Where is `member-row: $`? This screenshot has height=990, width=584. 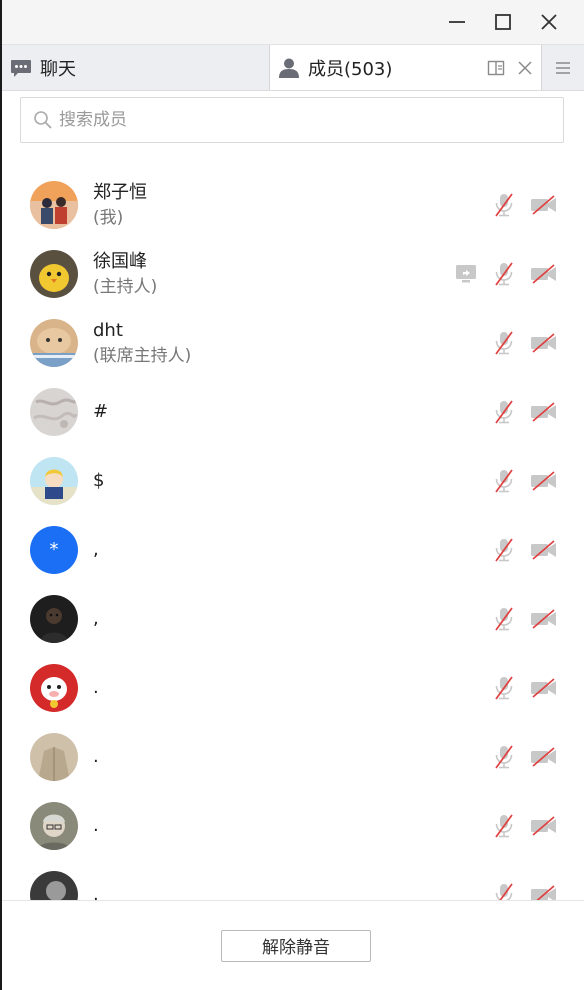 member-row: $ is located at coordinates (293, 480).